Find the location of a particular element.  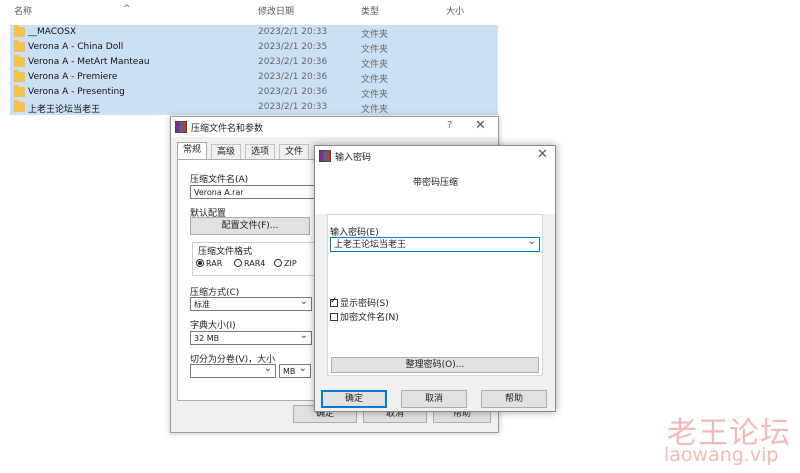

column-header-name: 名称 is located at coordinates (23, 10).